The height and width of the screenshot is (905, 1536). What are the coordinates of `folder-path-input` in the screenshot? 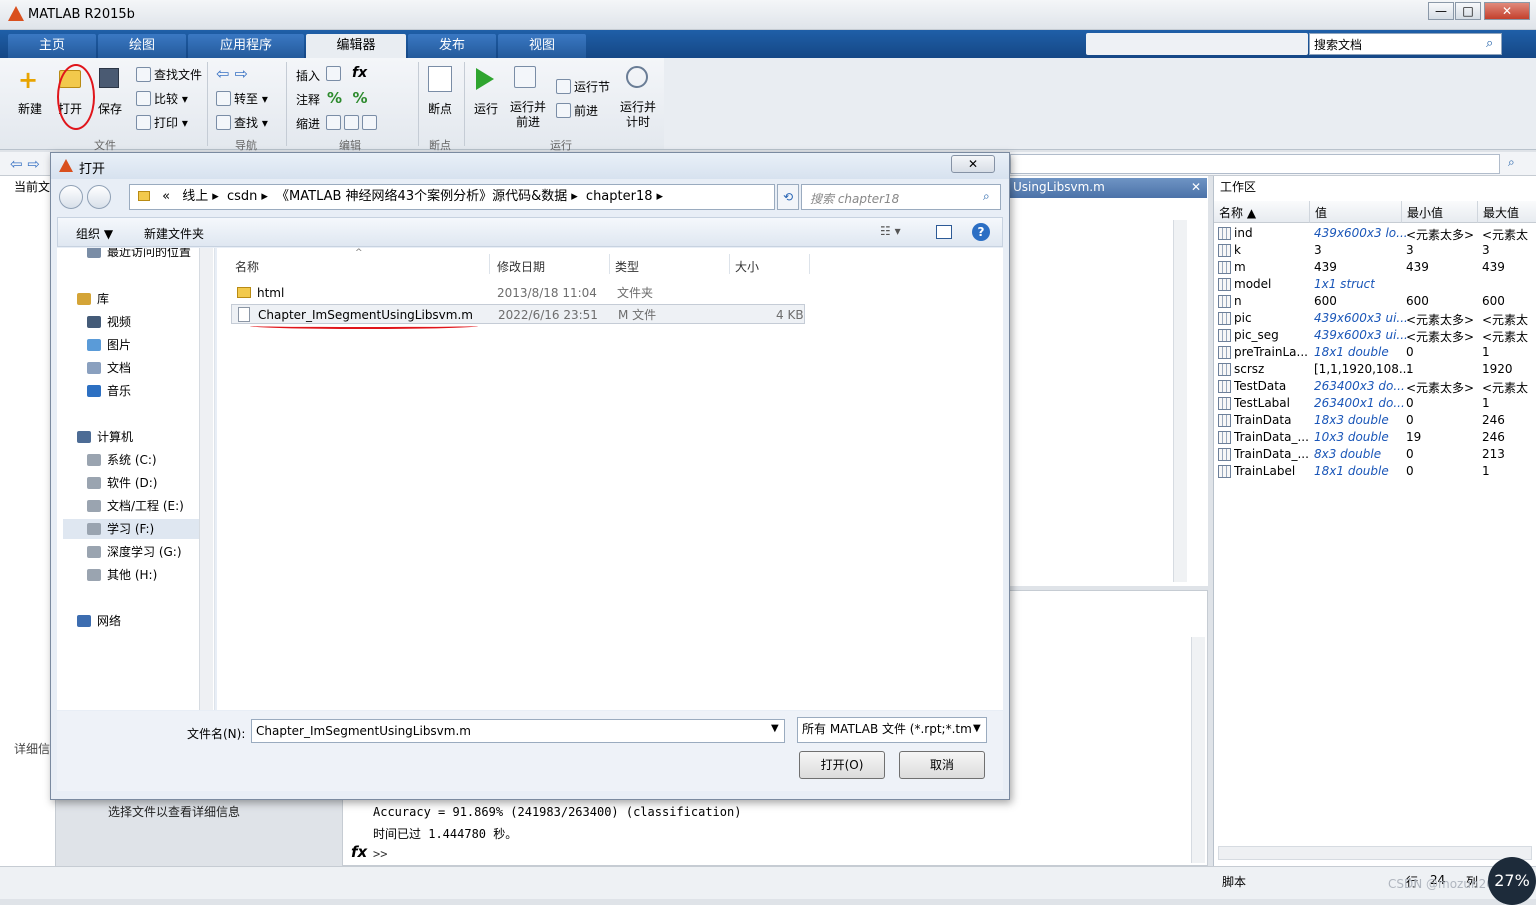 It's located at (1255, 164).